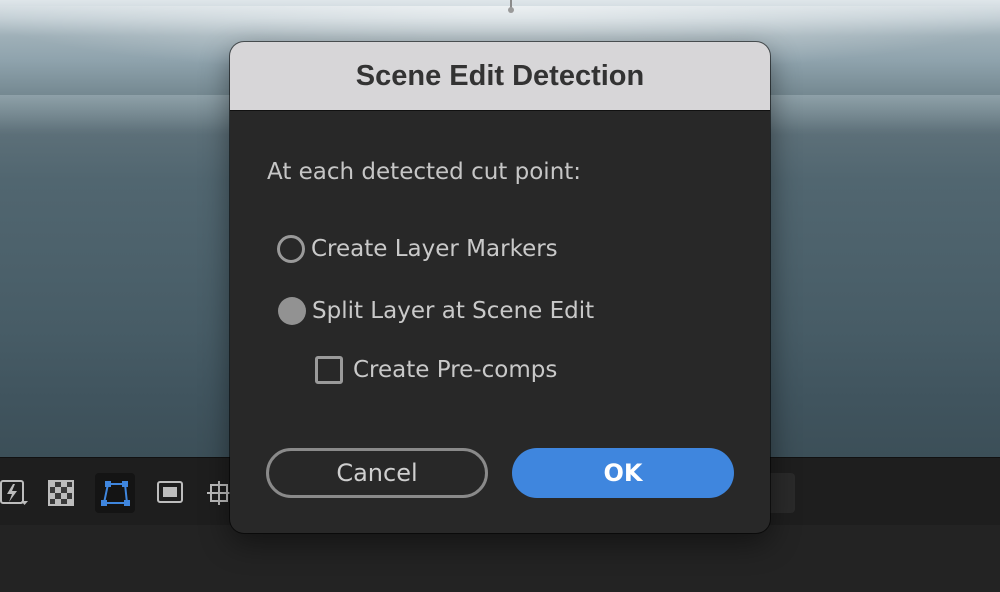 The height and width of the screenshot is (592, 1000). What do you see at coordinates (170, 493) in the screenshot?
I see `region-of-interest-icon` at bounding box center [170, 493].